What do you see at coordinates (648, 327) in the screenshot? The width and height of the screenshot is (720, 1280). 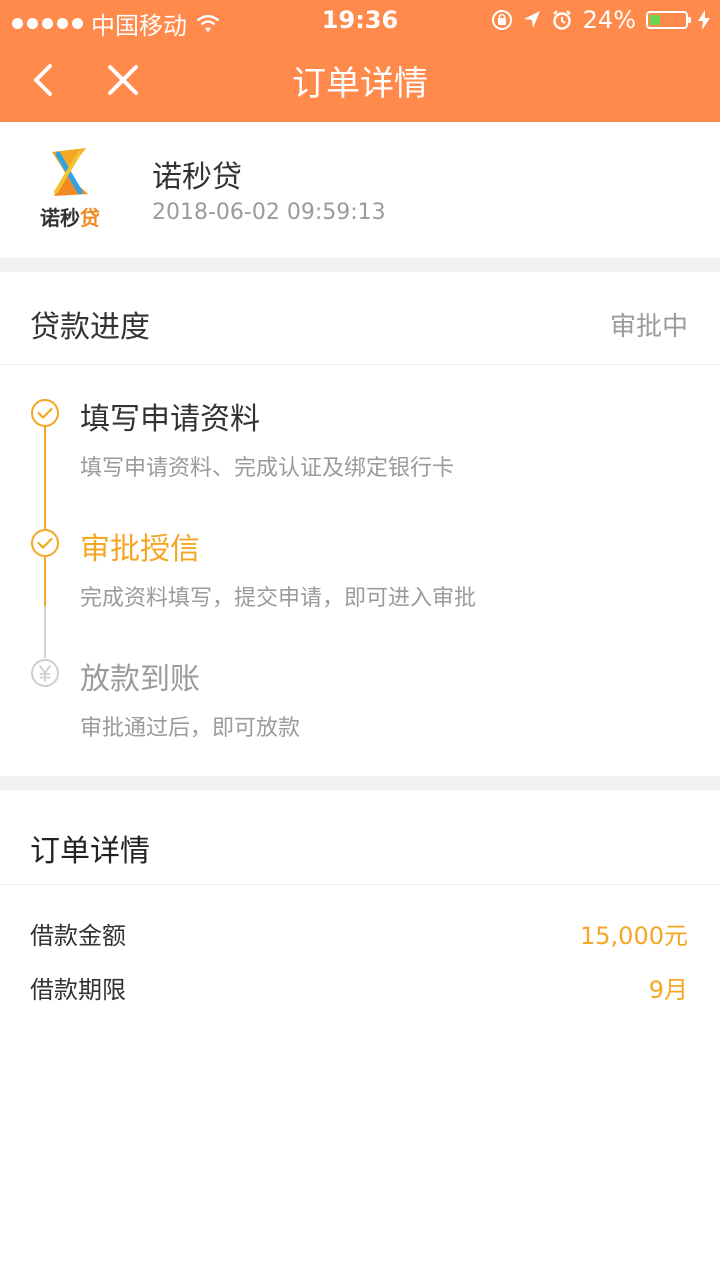 I see `loan-status-text: 审批中` at bounding box center [648, 327].